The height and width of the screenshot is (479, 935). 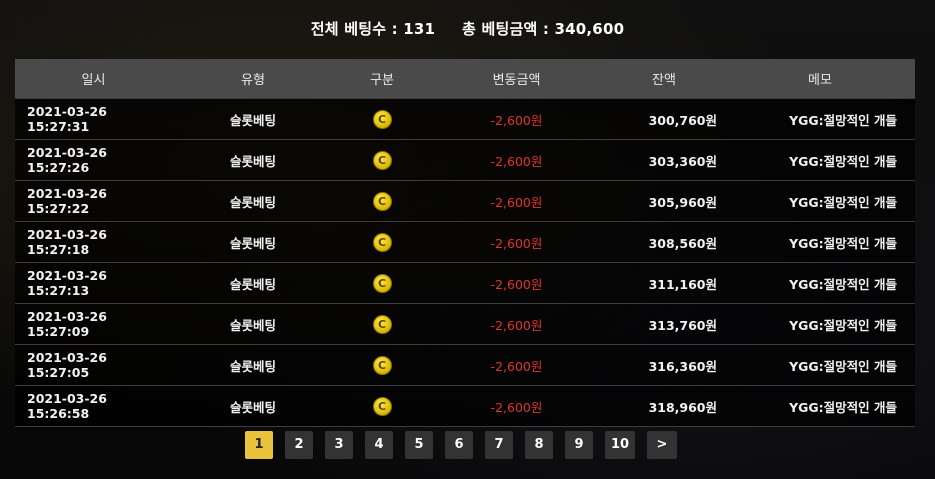 What do you see at coordinates (539, 445) in the screenshot?
I see `page-button-8: 8` at bounding box center [539, 445].